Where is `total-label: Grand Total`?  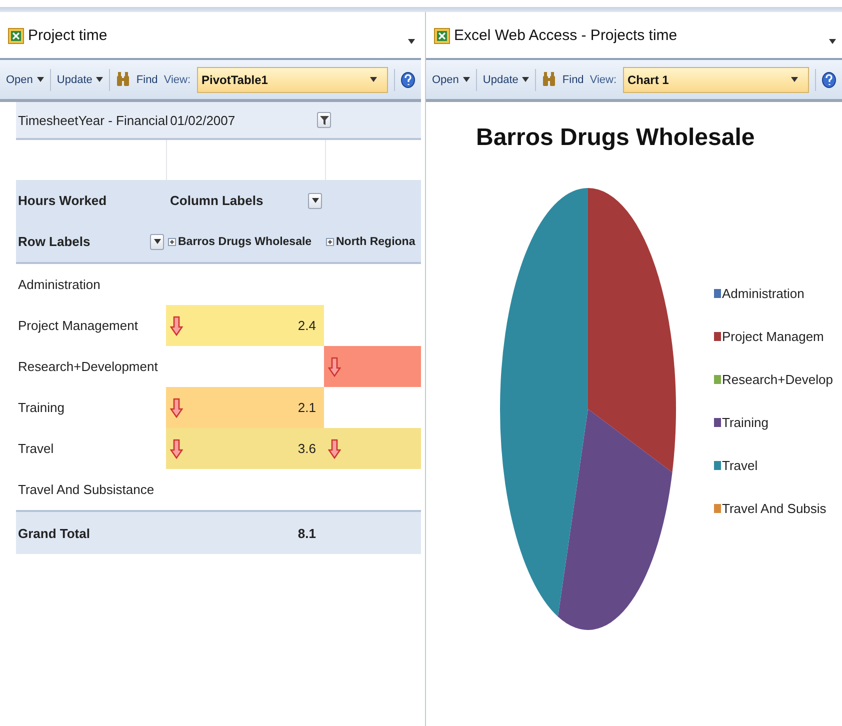 total-label: Grand Total is located at coordinates (54, 533).